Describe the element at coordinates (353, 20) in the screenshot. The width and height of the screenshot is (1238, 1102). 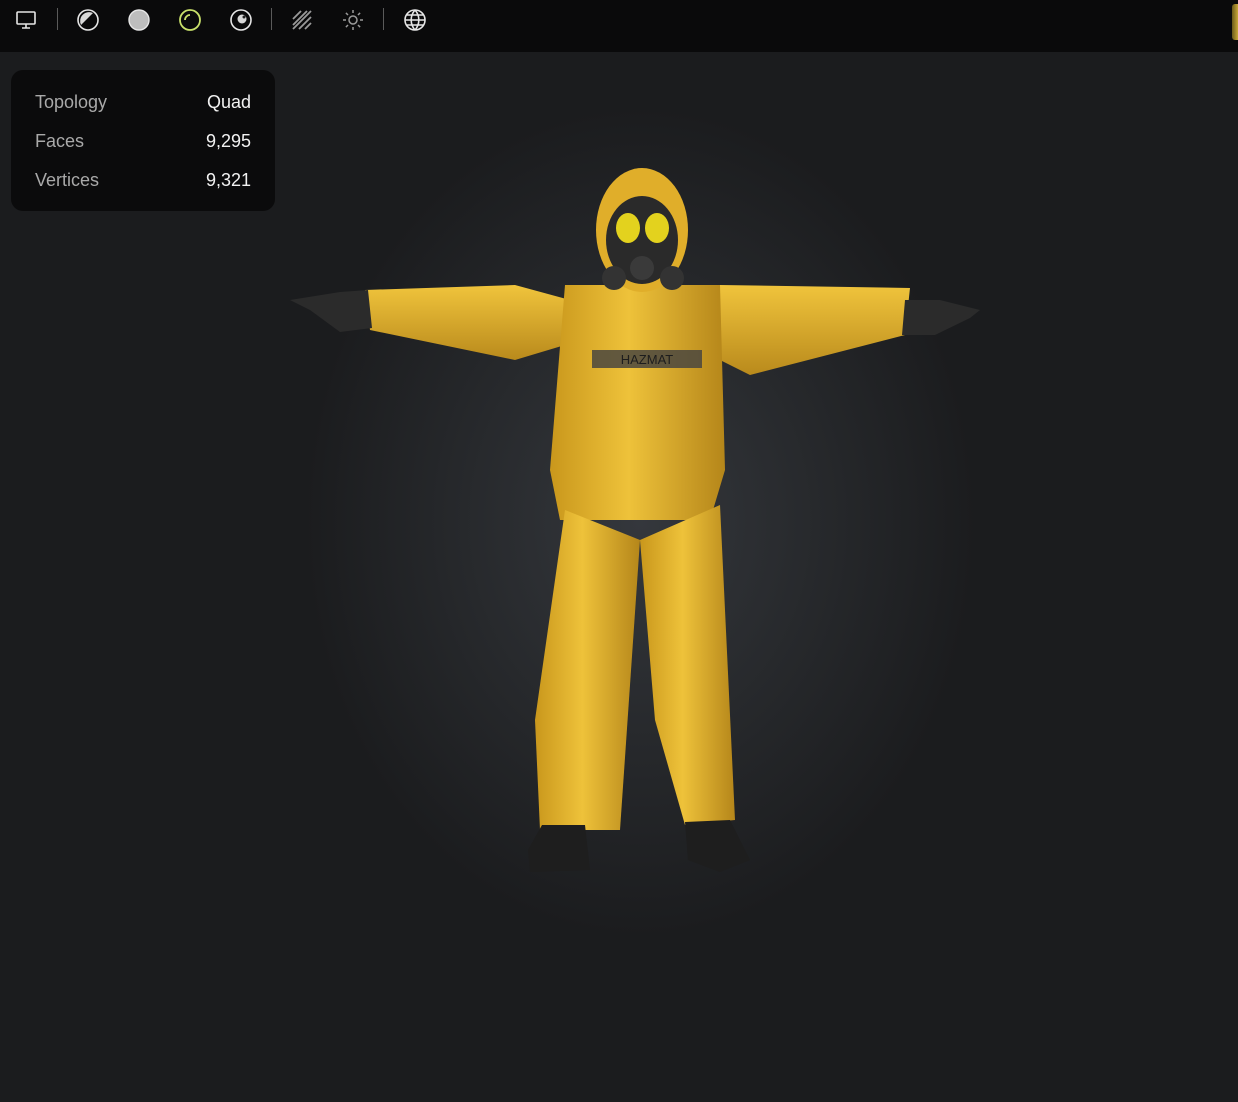
I see `sun-icon` at that location.